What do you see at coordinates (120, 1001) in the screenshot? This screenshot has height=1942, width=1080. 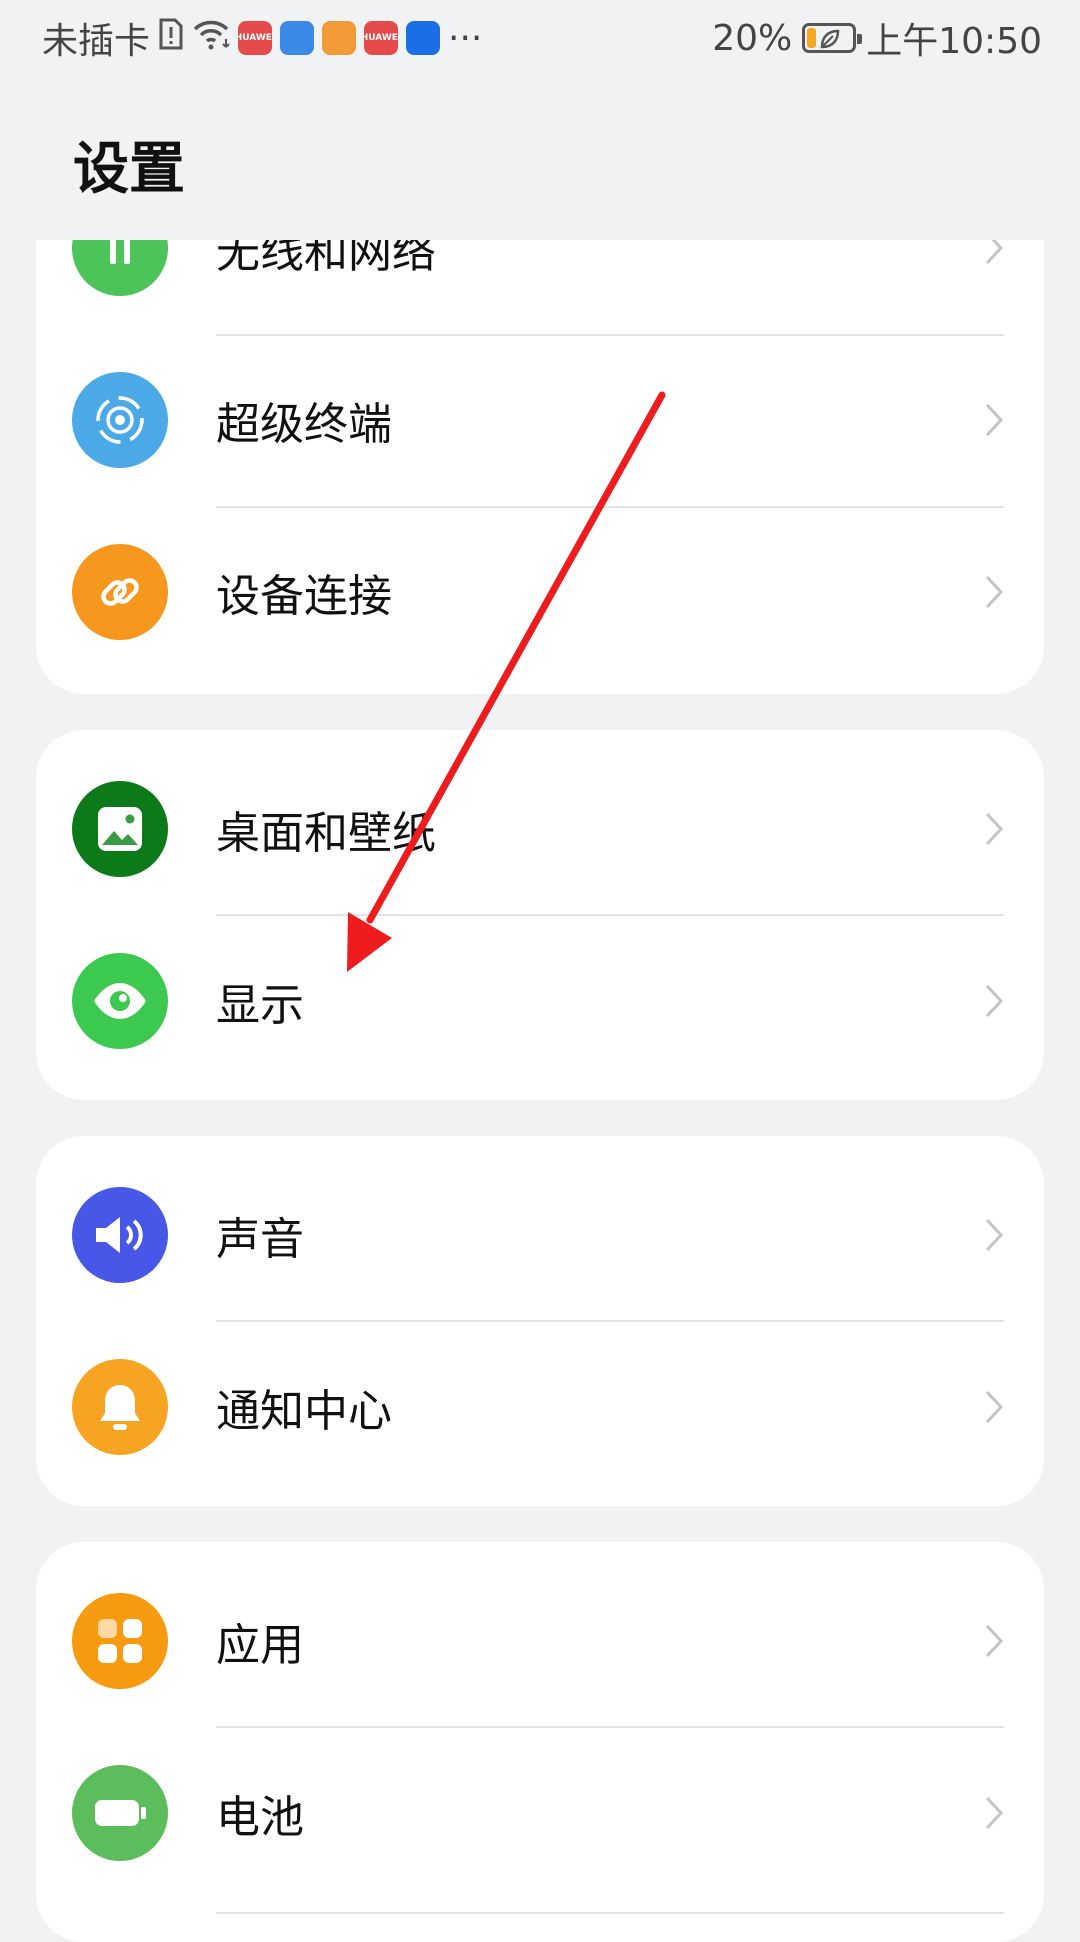 I see `eye-icon` at bounding box center [120, 1001].